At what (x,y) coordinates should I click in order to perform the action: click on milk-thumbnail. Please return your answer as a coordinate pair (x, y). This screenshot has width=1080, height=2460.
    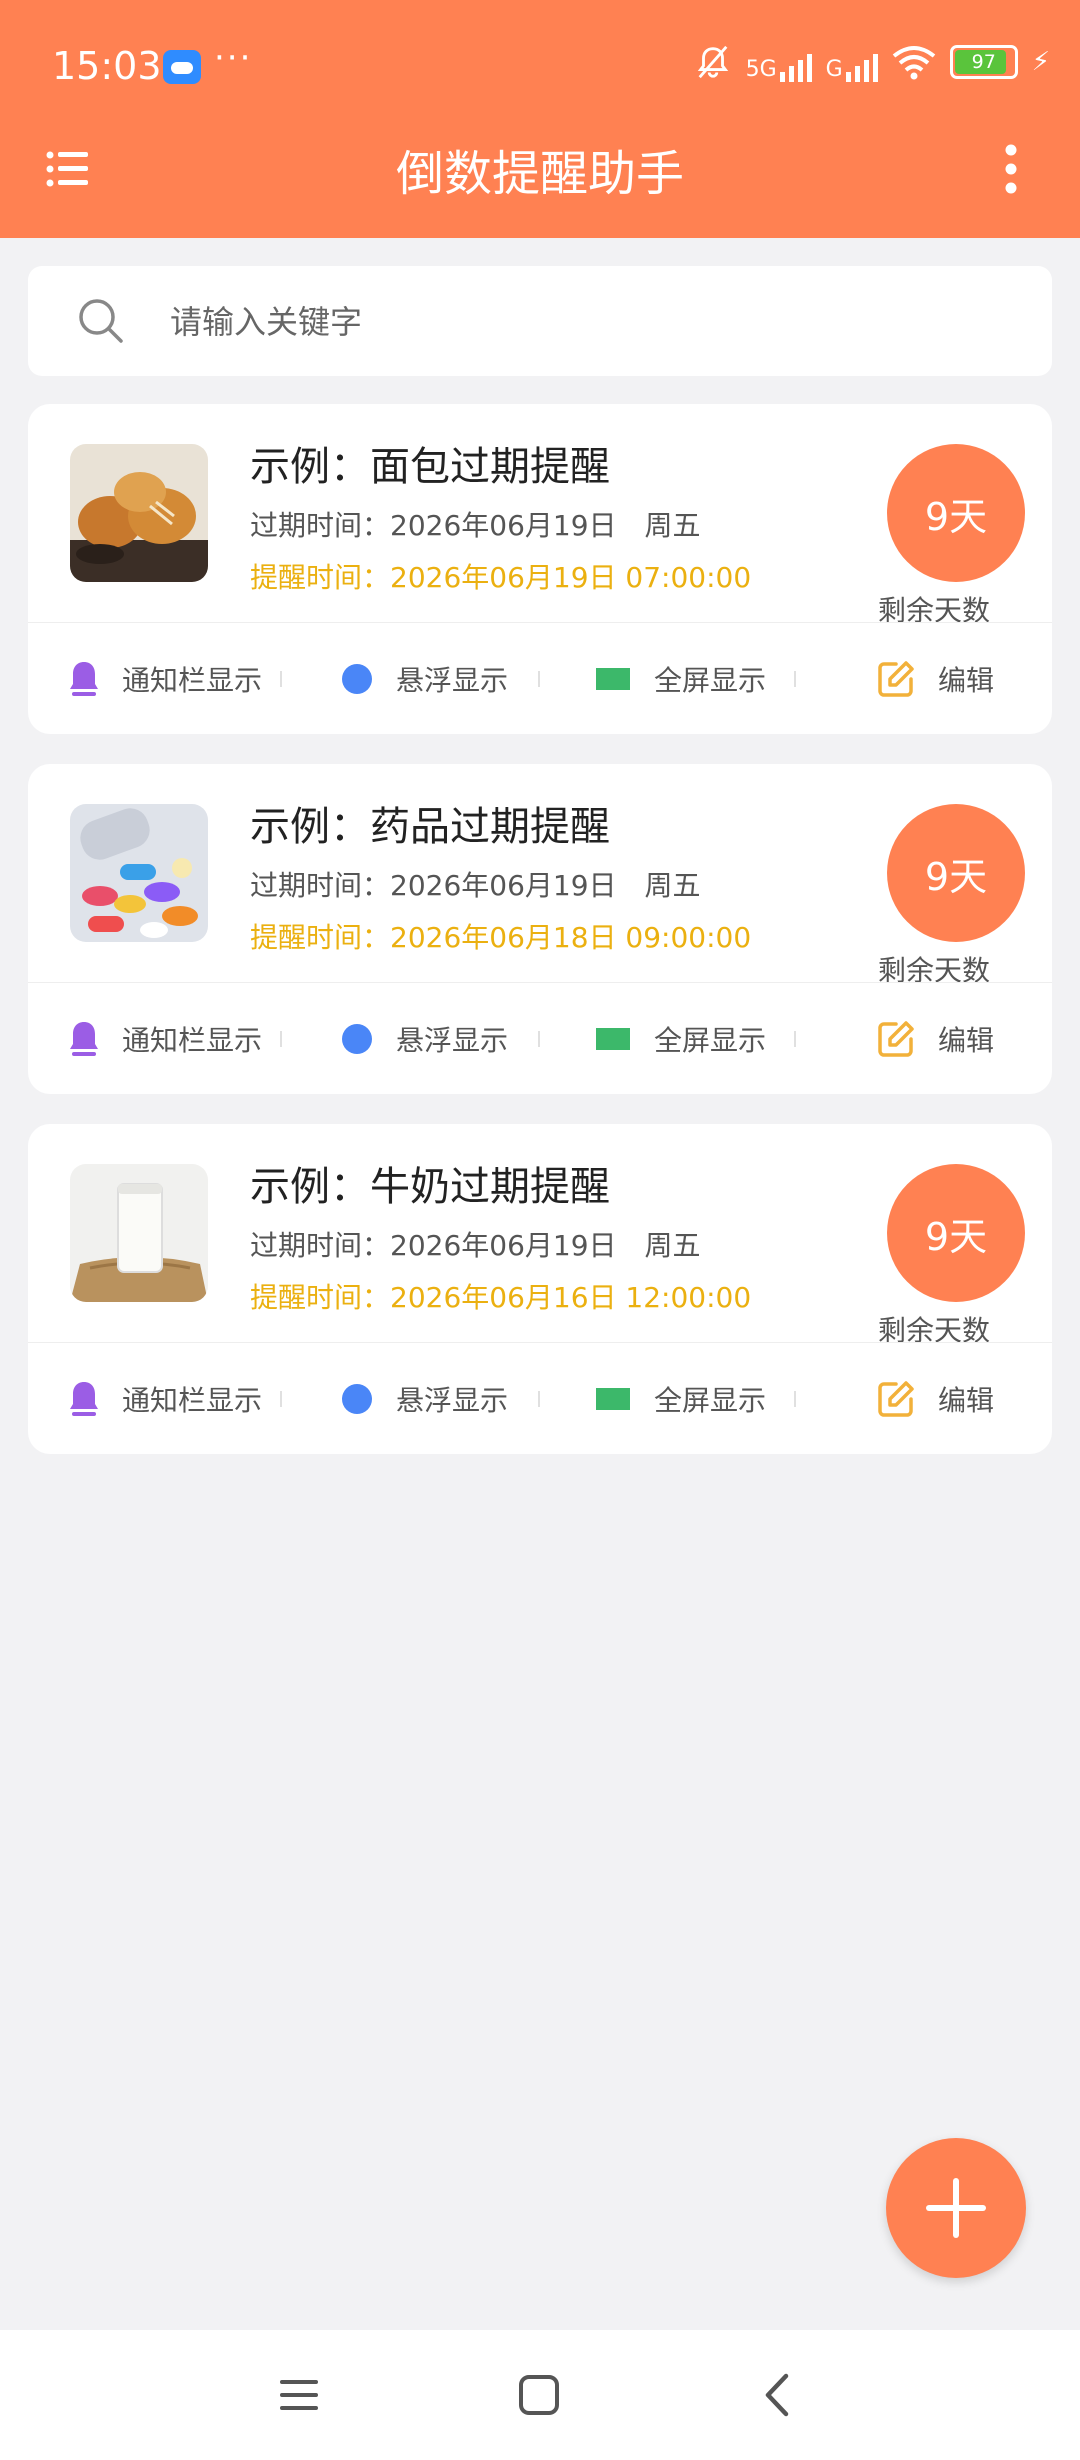
    Looking at the image, I should click on (139, 1233).